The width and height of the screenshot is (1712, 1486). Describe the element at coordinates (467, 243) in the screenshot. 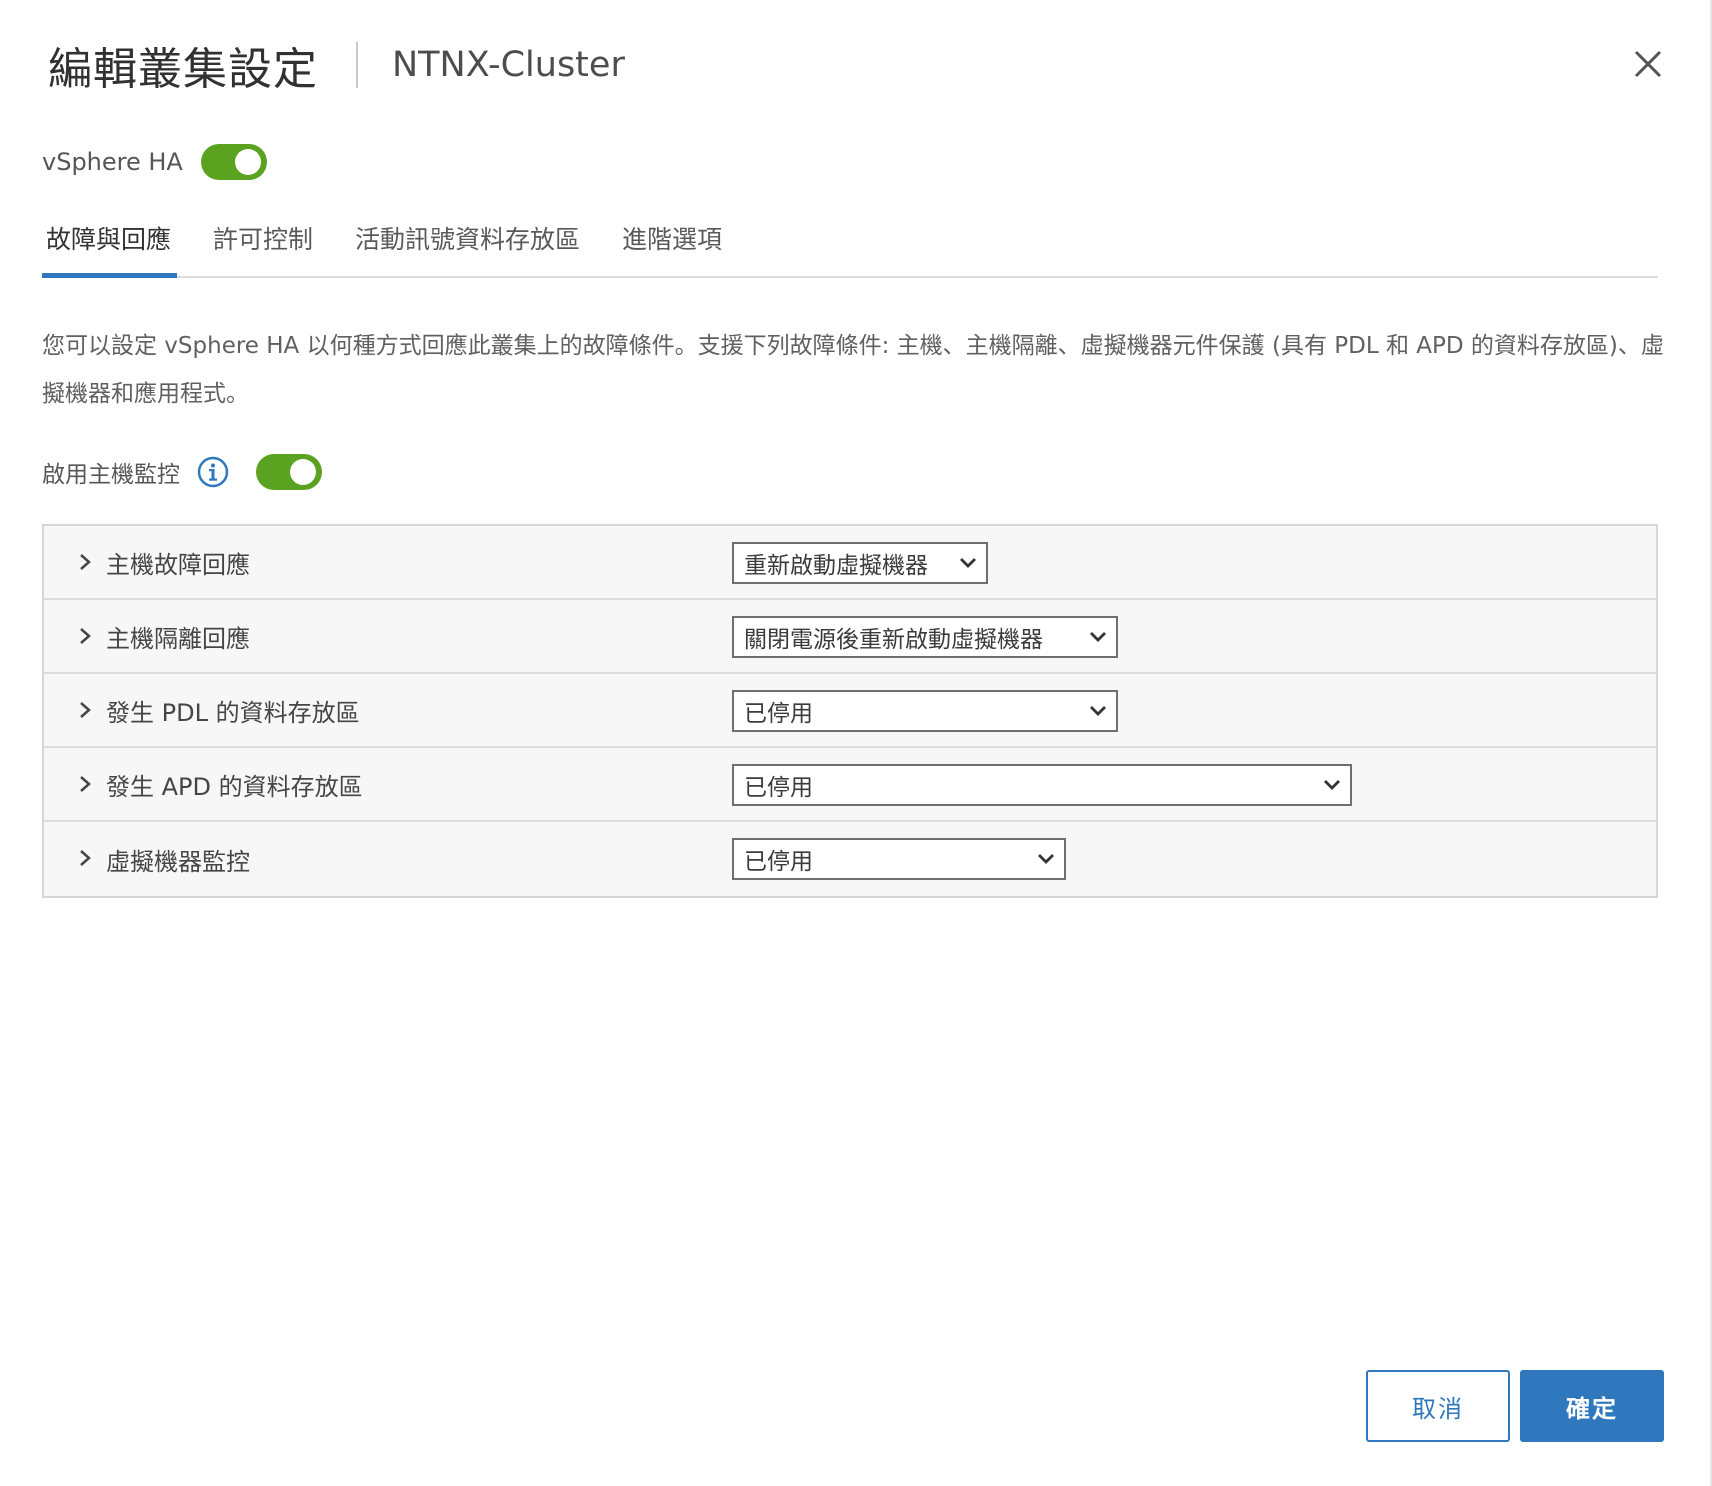

I see `tab-heartbeat-datastores: 活動訊號資料存放區` at that location.